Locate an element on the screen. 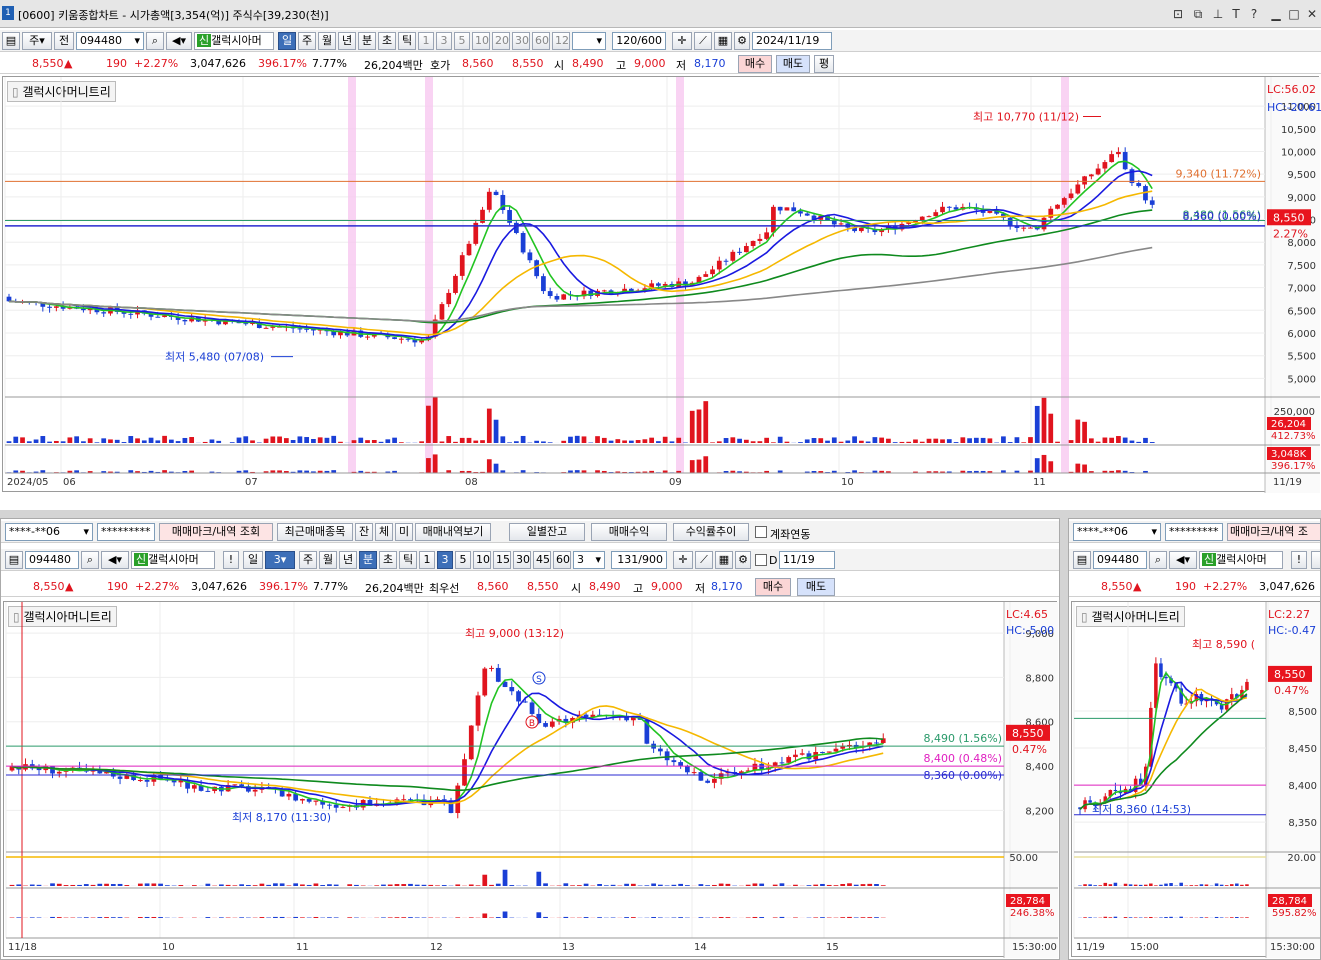  sound-icon: ◀▾ is located at coordinates (179, 41).